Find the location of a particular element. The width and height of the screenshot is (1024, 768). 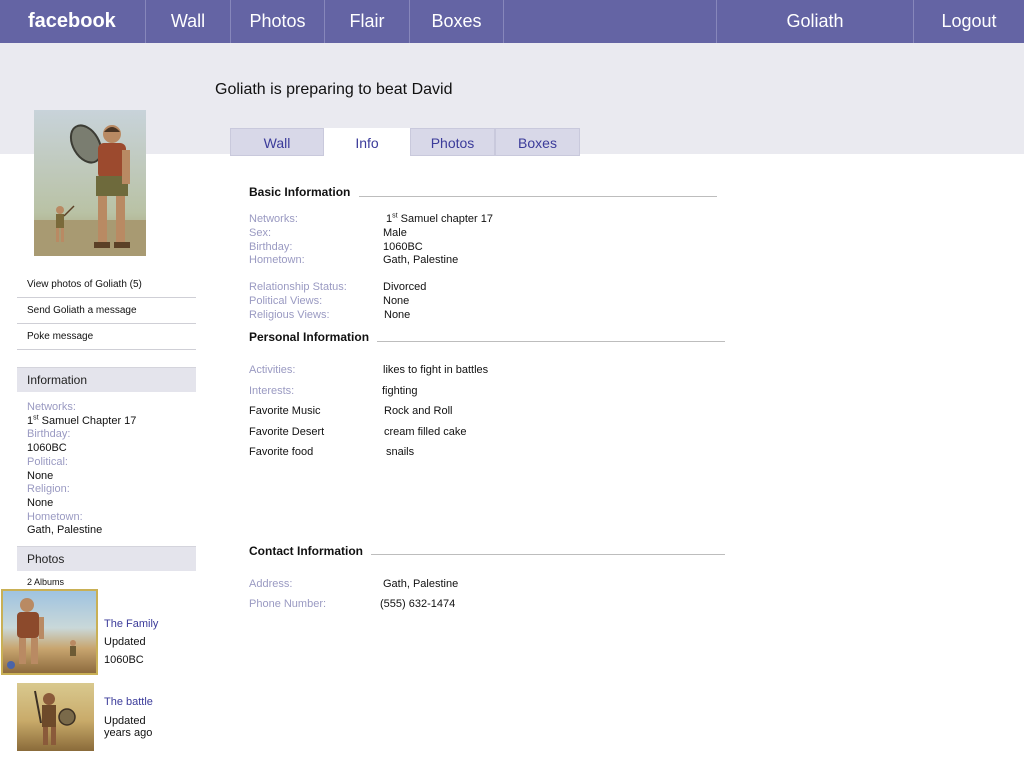

contact-phone-value: (555) 632-1474 is located at coordinates (418, 604).